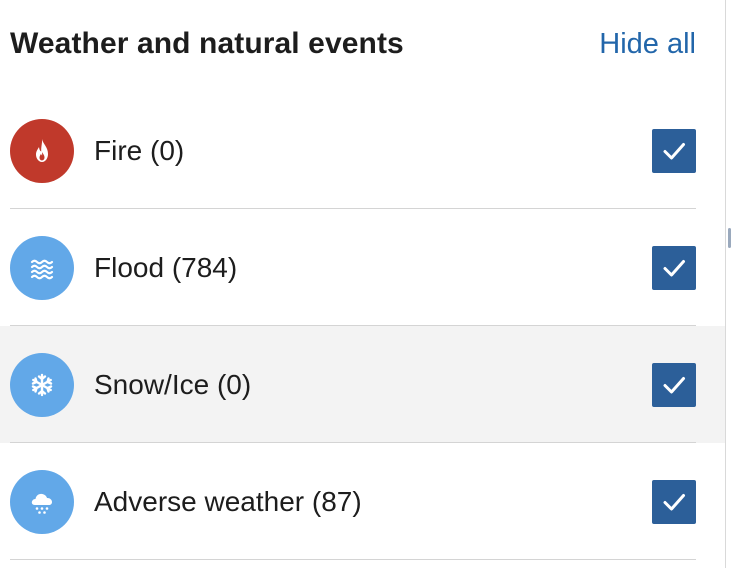 This screenshot has width=732, height=568. I want to click on flood-checkbox, so click(674, 267).